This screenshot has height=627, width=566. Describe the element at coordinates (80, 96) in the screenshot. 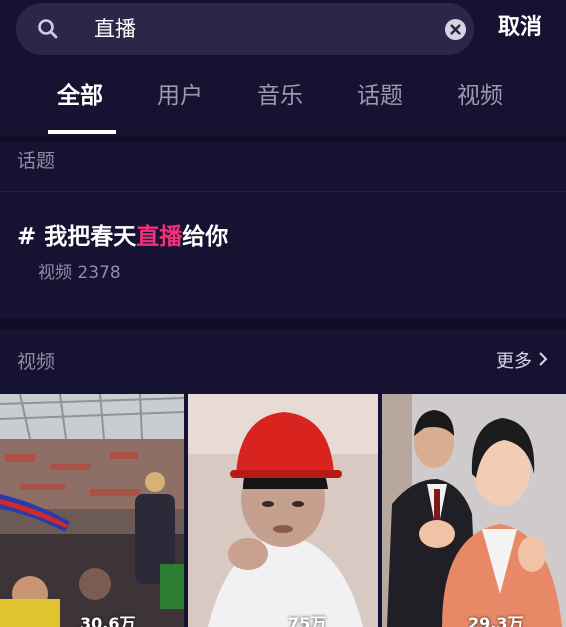

I see `tab-all: 全部` at that location.